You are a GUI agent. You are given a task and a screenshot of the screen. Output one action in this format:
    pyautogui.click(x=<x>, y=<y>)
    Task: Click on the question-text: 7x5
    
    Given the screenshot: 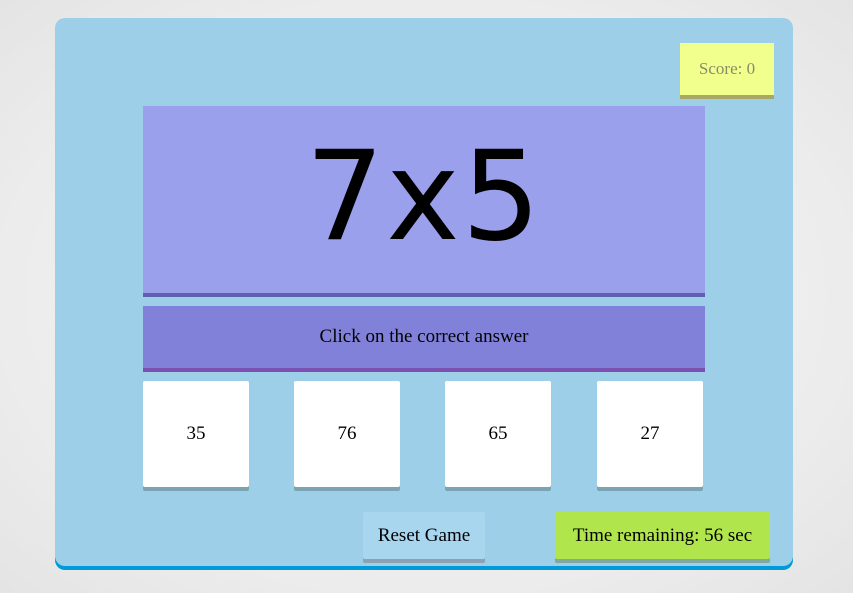 What is the action you would take?
    pyautogui.click(x=424, y=196)
    